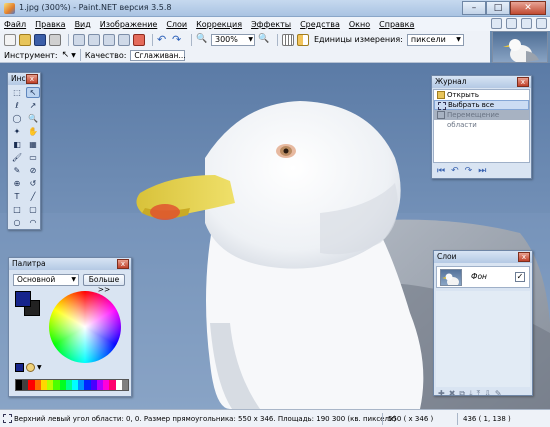  Describe the element at coordinates (50, 24) in the screenshot. I see `menu-edit: Правка` at that location.